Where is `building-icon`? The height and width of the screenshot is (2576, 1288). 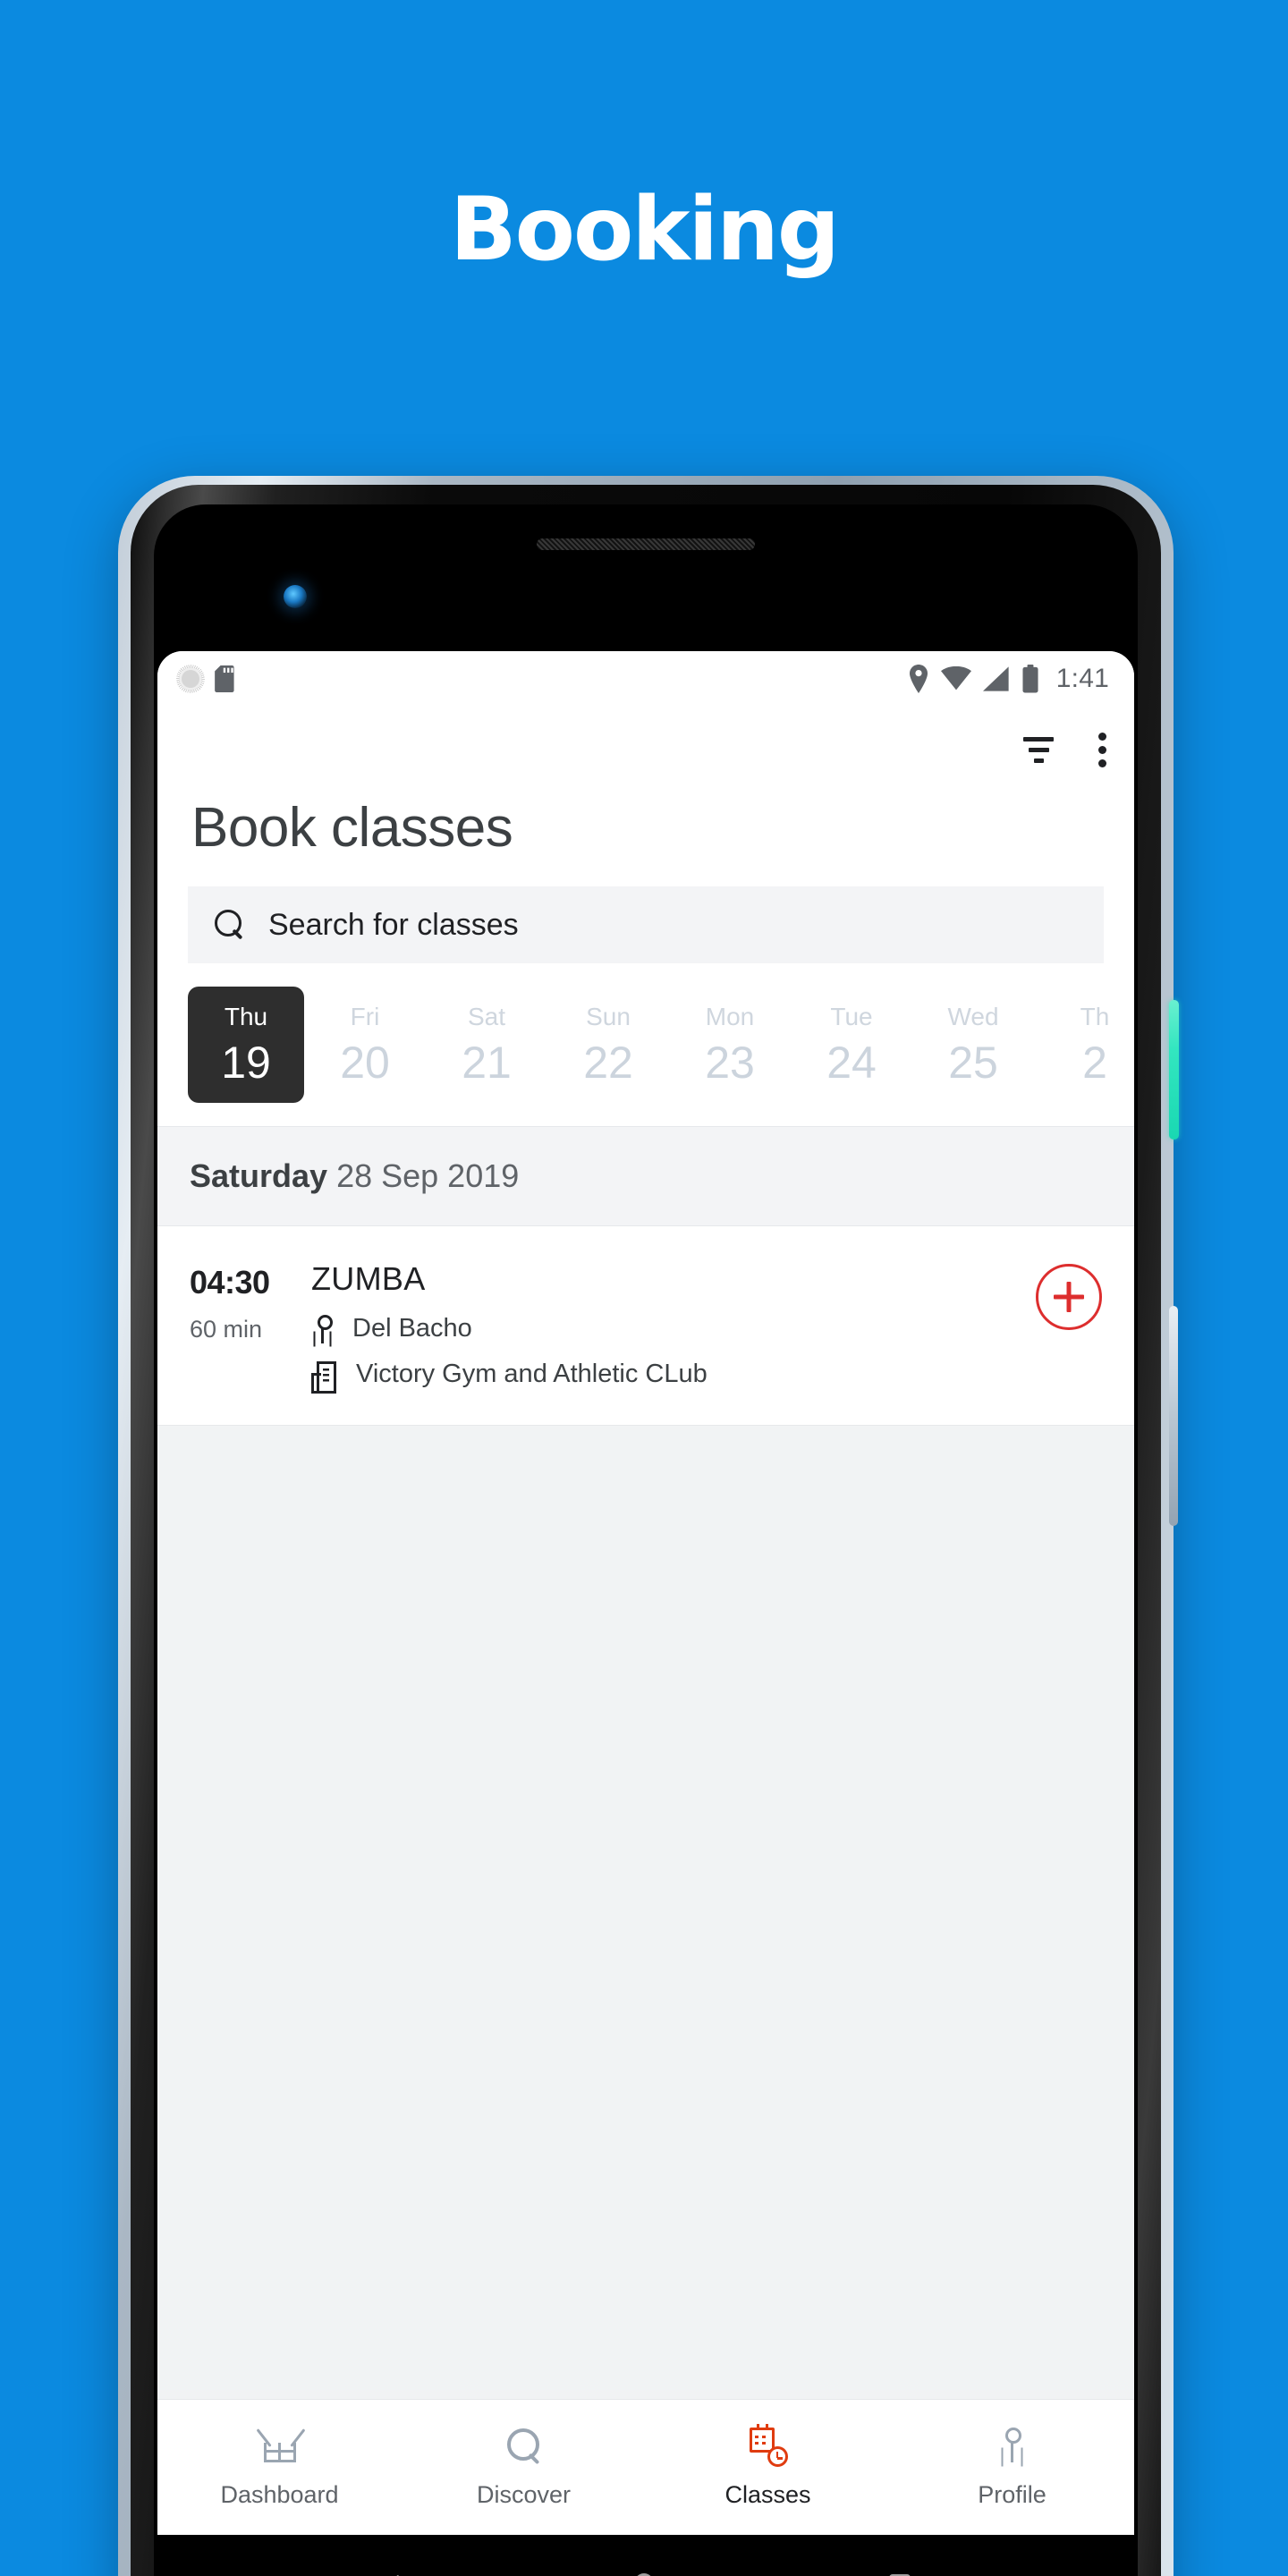 building-icon is located at coordinates (324, 1377).